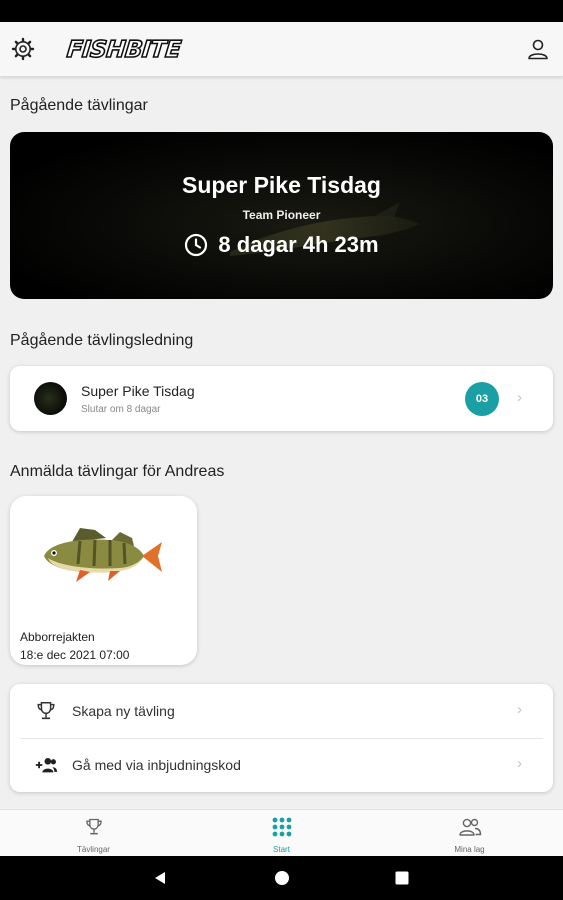 The image size is (563, 900). I want to click on home-button, so click(282, 878).